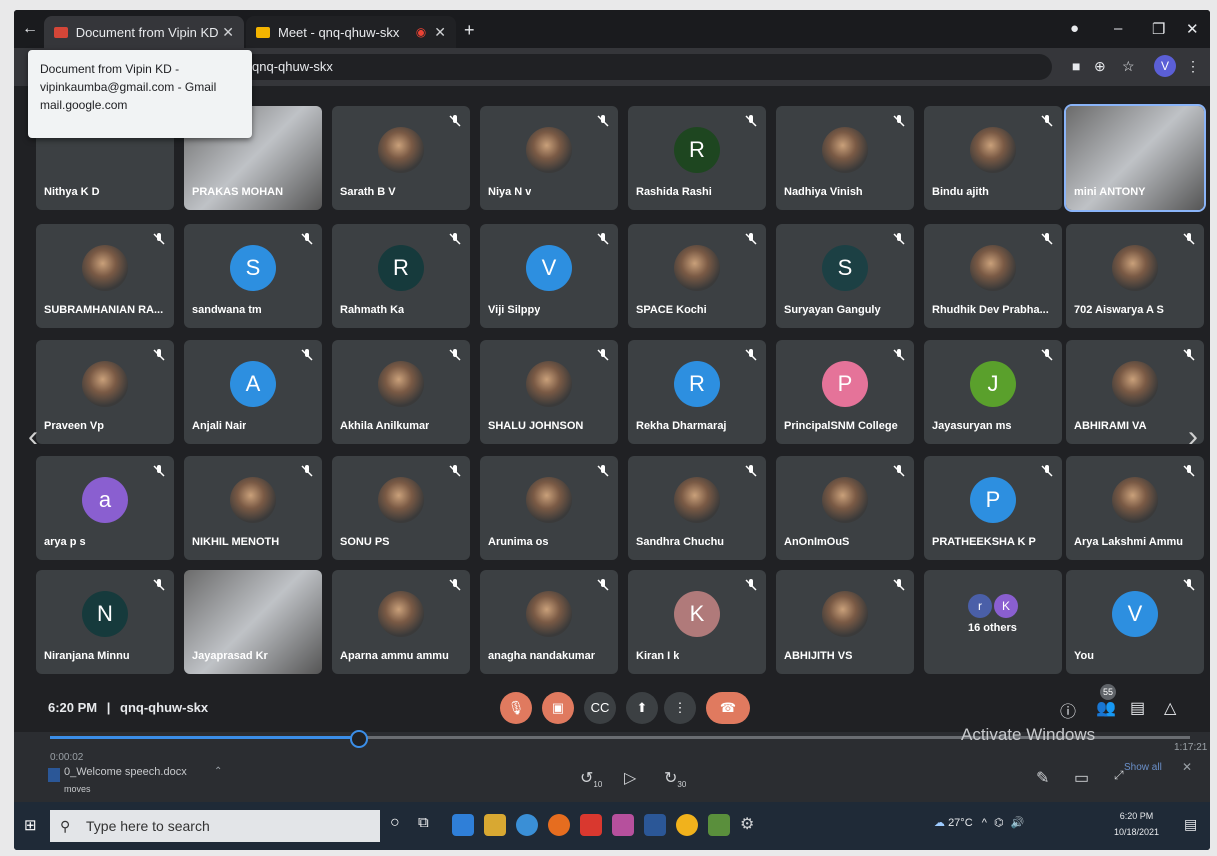 This screenshot has height=856, width=1217. I want to click on taskbar-clock: 6:20 PM 10/18/2021, so click(1136, 824).